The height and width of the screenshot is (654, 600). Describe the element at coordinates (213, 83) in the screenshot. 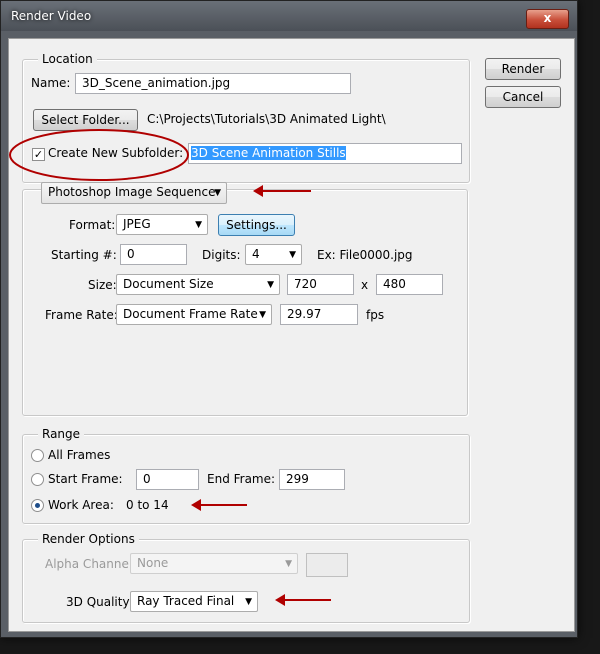

I see `name-input: 3D_Scene_animation.jpg` at that location.